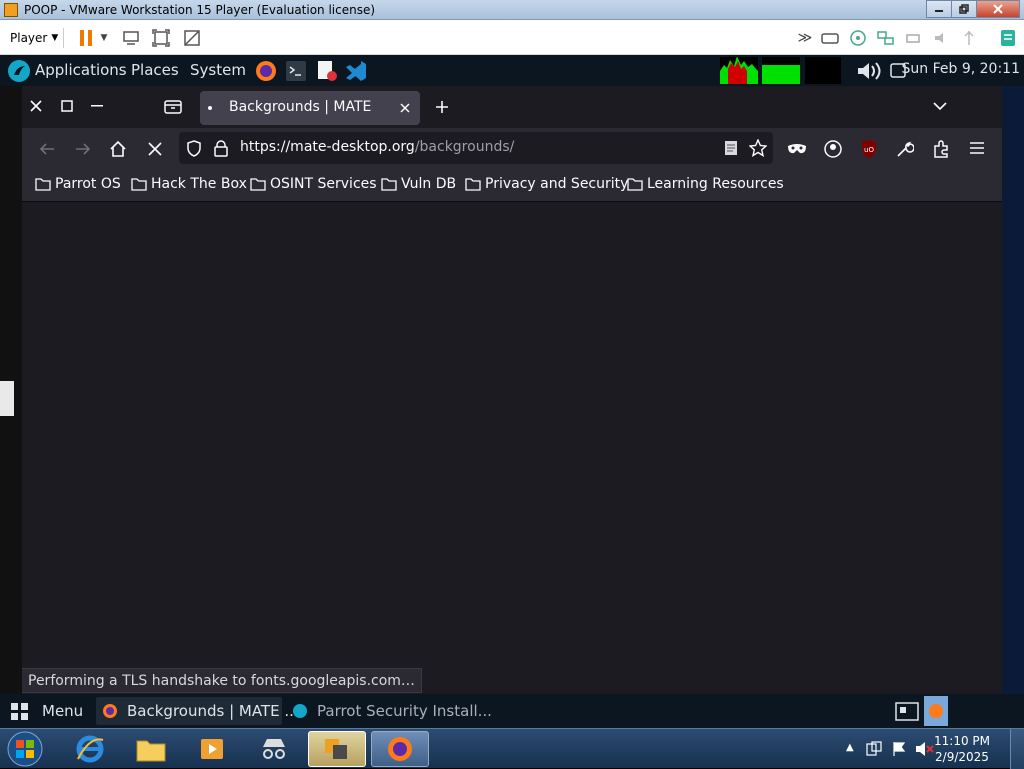 Image resolution: width=1024 pixels, height=769 pixels. Describe the element at coordinates (194, 148) in the screenshot. I see `tracking-protection-shield-icon` at that location.